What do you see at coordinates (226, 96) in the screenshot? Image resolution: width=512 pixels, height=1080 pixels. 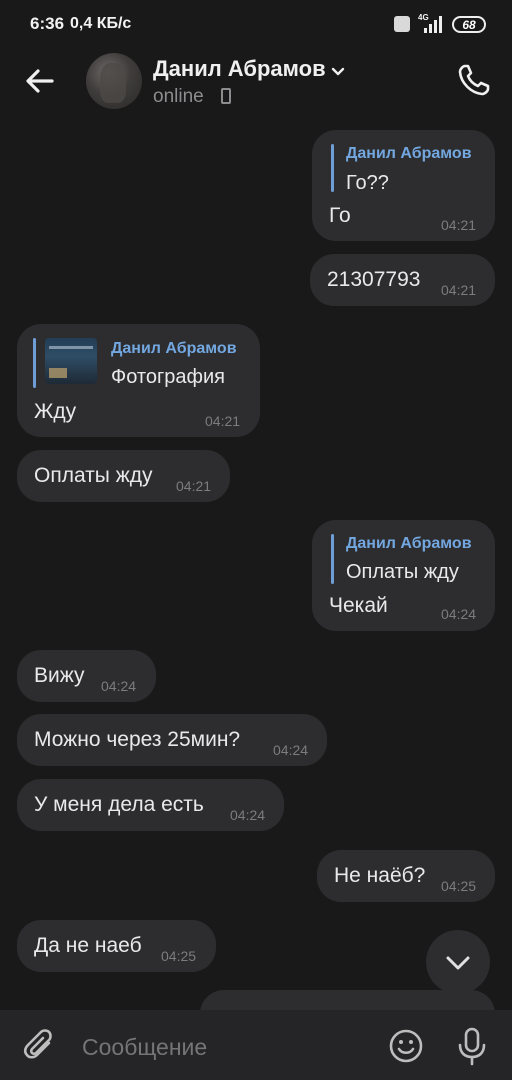 I see `mobile-device-icon` at bounding box center [226, 96].